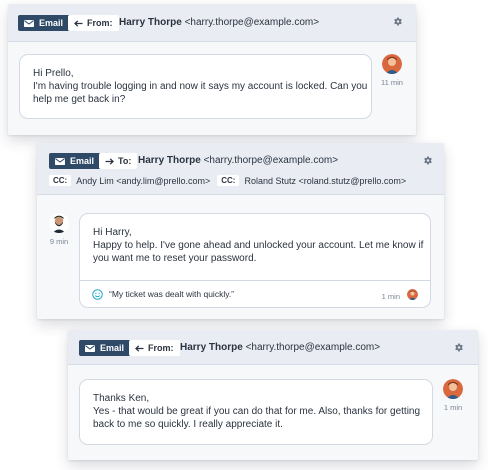 The height and width of the screenshot is (470, 488). I want to click on timestamp: 9 min, so click(59, 241).